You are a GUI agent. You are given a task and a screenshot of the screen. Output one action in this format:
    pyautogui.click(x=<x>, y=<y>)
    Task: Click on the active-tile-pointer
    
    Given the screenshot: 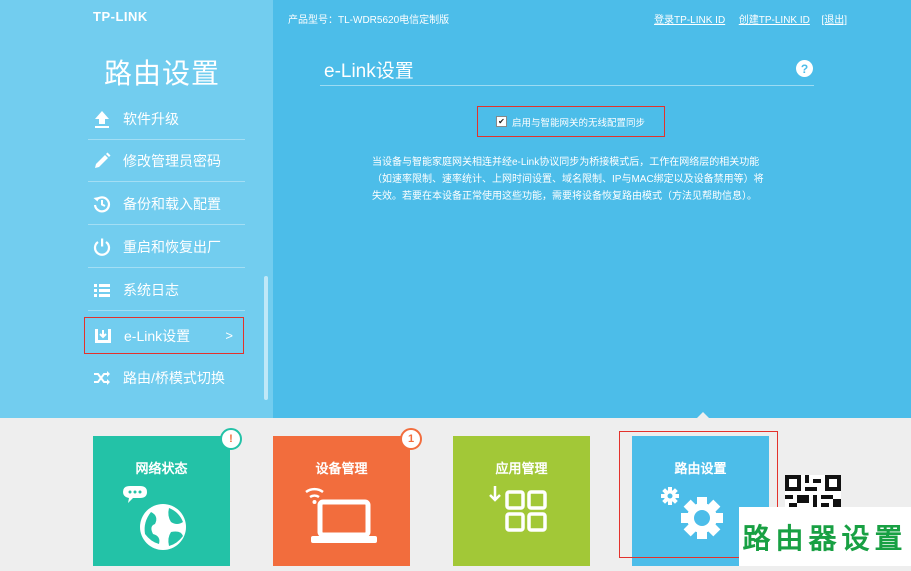 What is the action you would take?
    pyautogui.click(x=703, y=416)
    